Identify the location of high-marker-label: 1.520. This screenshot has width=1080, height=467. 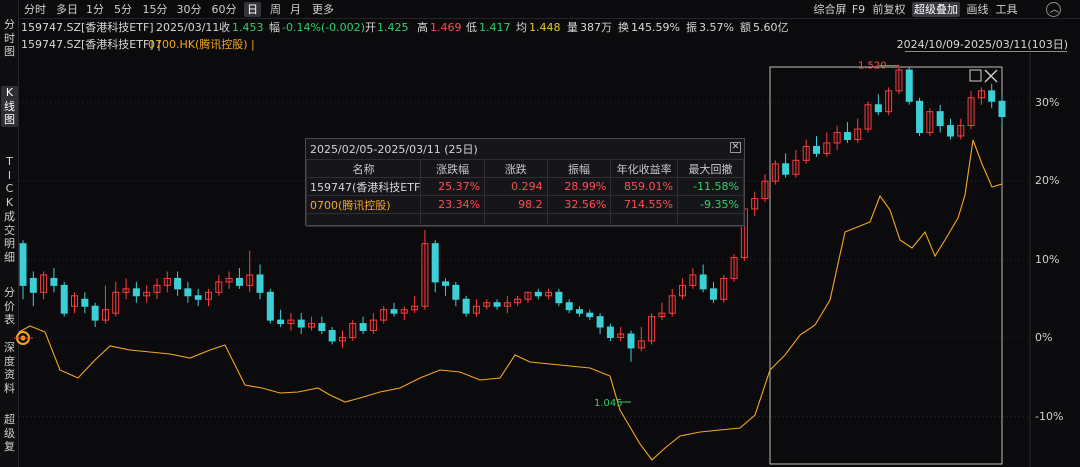
(872, 66).